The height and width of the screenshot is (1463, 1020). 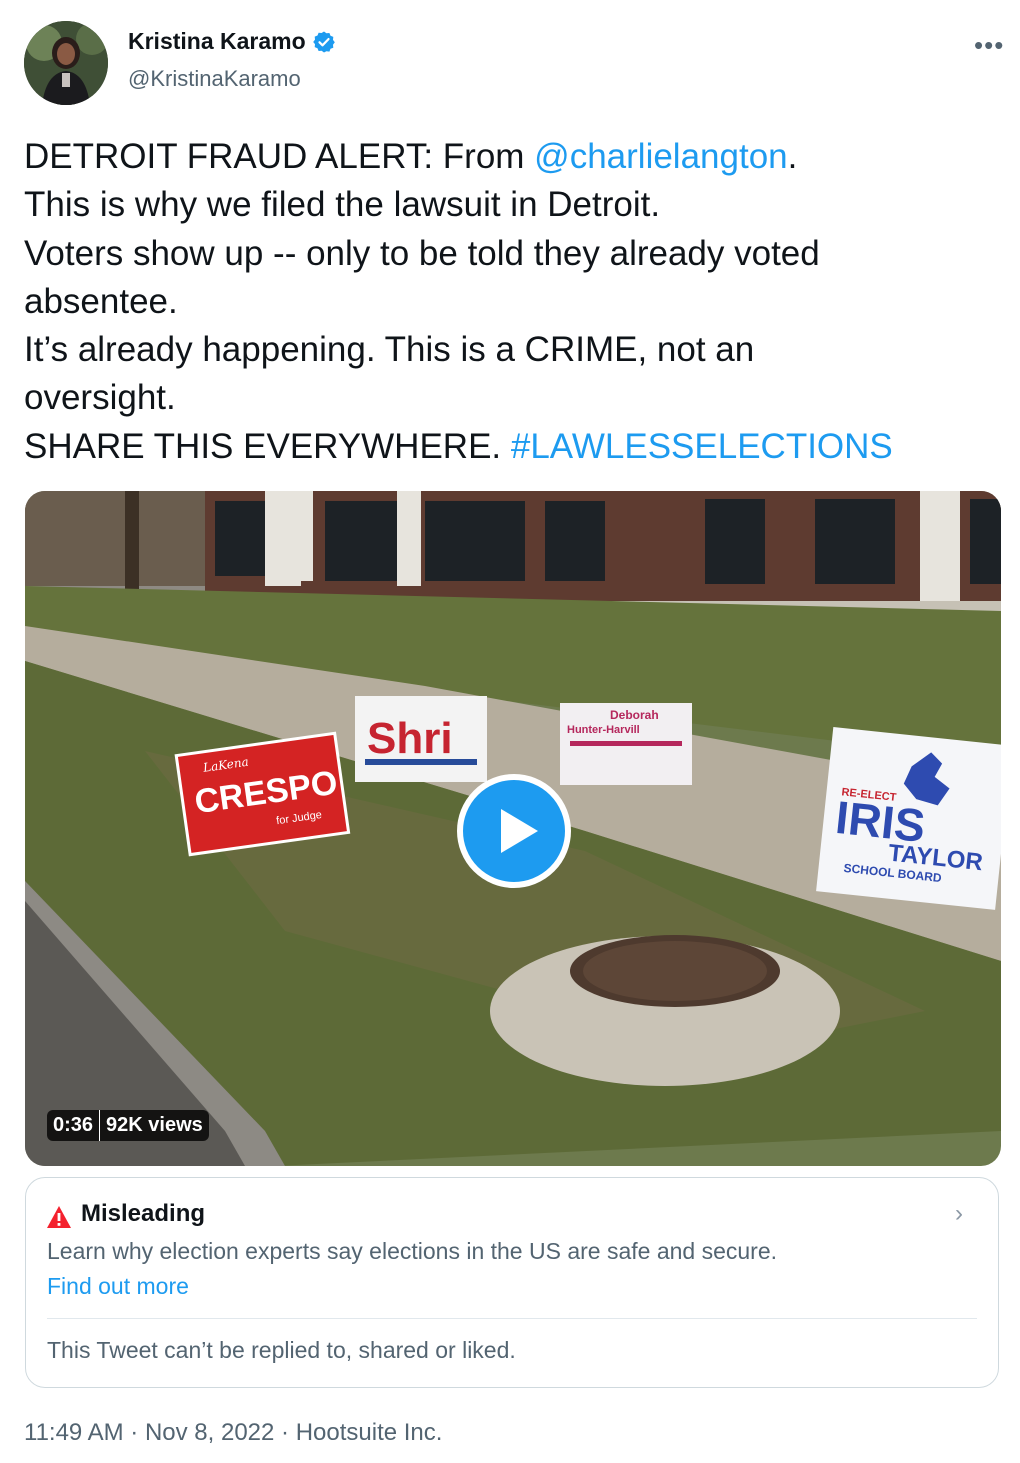 I want to click on find-out-more-link: Find out more, so click(x=118, y=1286).